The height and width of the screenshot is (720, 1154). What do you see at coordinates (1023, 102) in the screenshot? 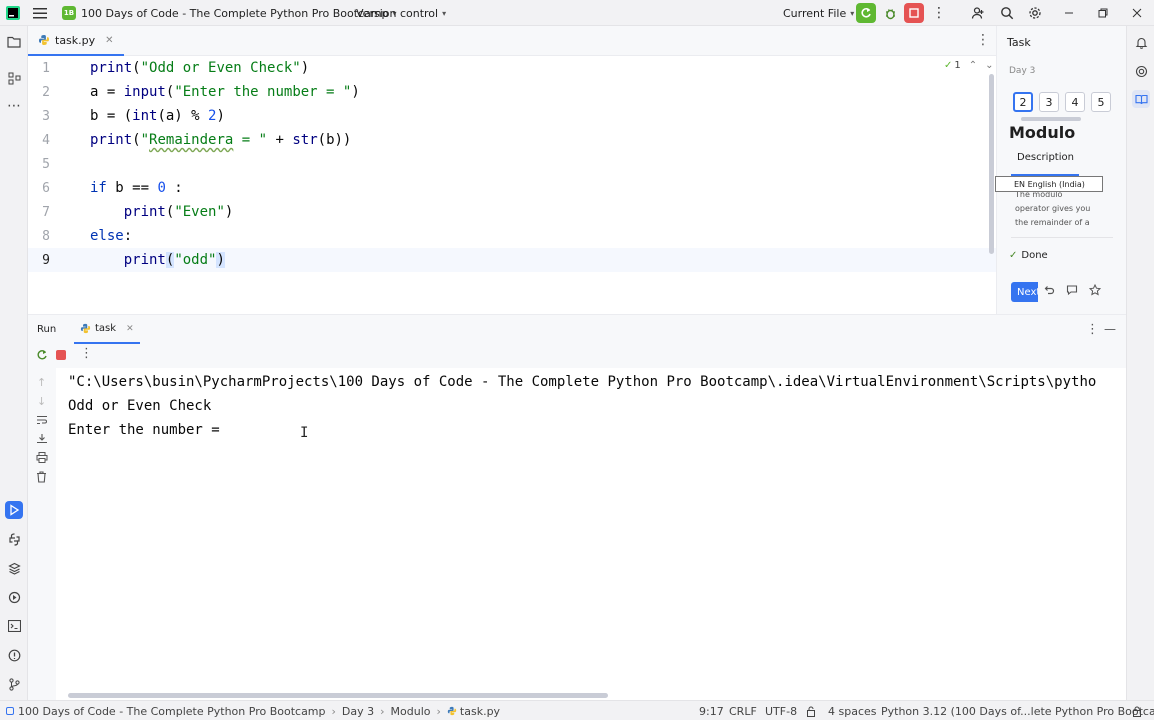
I see `step-2-button: 2` at bounding box center [1023, 102].